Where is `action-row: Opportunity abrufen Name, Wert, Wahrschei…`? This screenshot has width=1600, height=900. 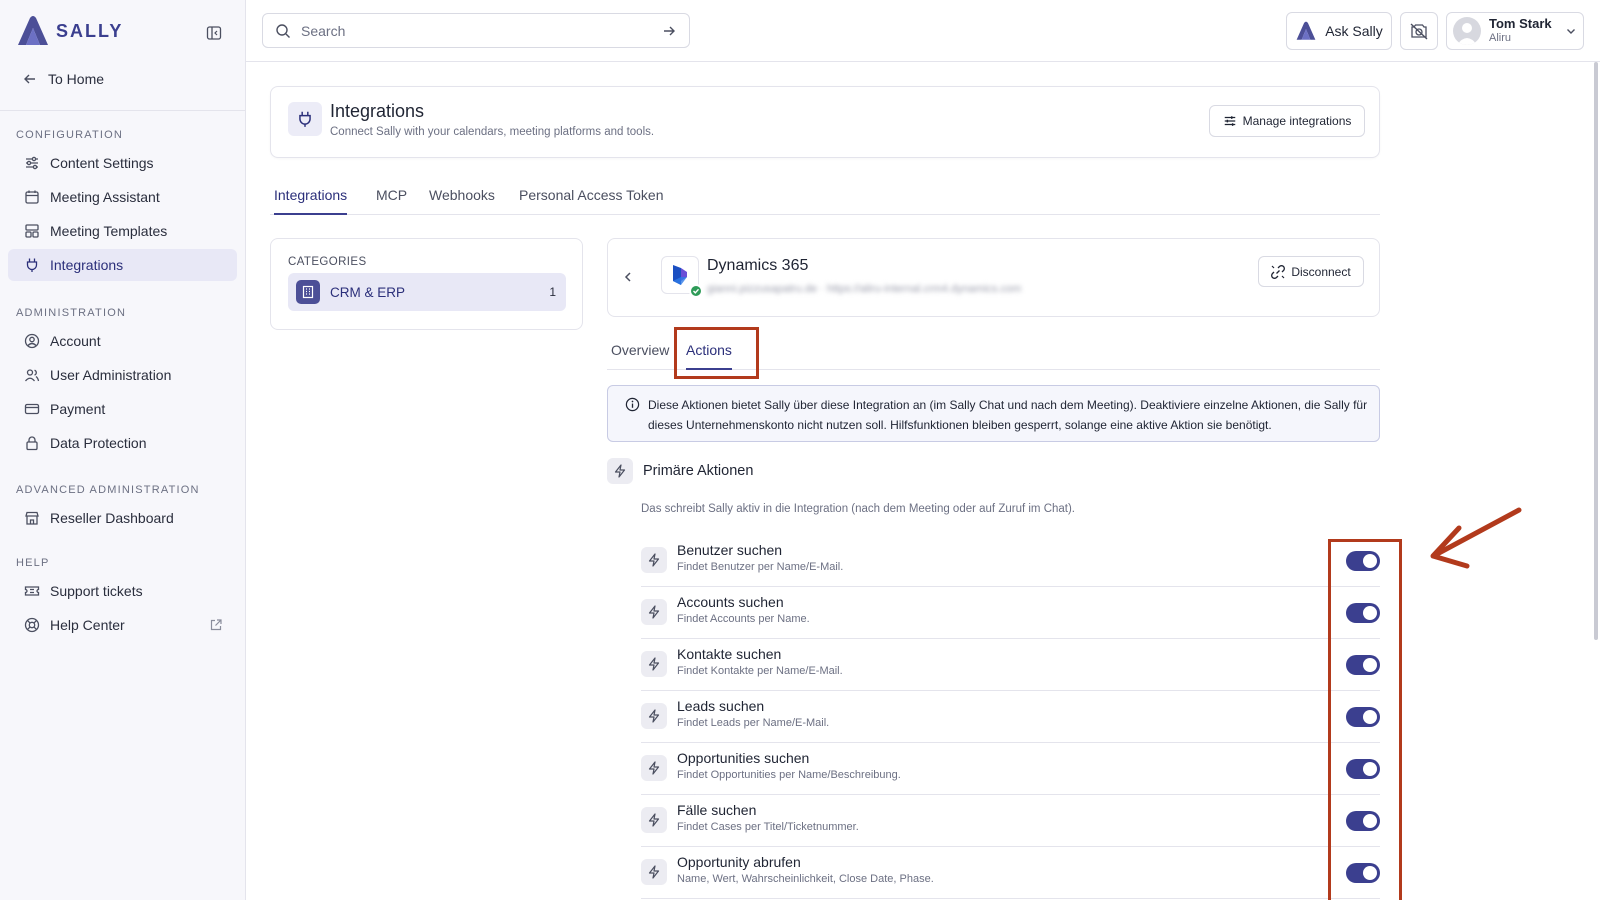 action-row: Opportunity abrufen Name, Wert, Wahrschei… is located at coordinates (1010, 873).